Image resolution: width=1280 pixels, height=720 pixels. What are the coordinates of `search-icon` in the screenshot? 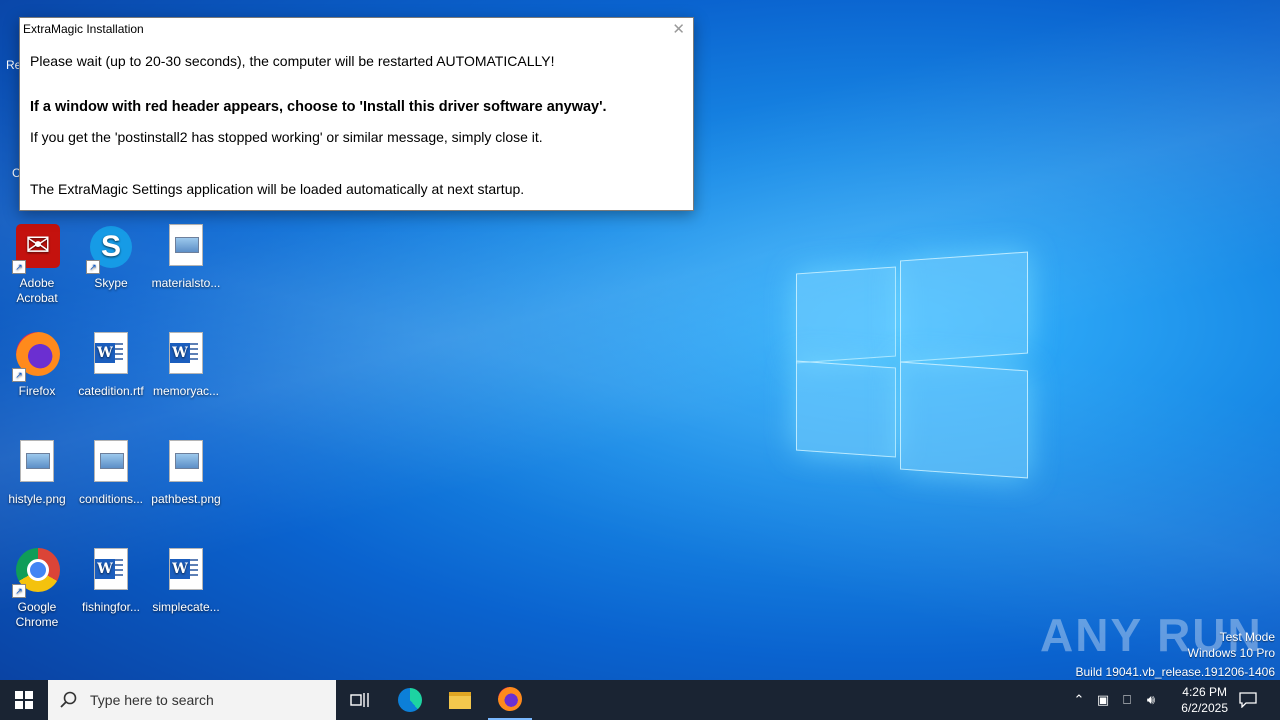 It's located at (68, 699).